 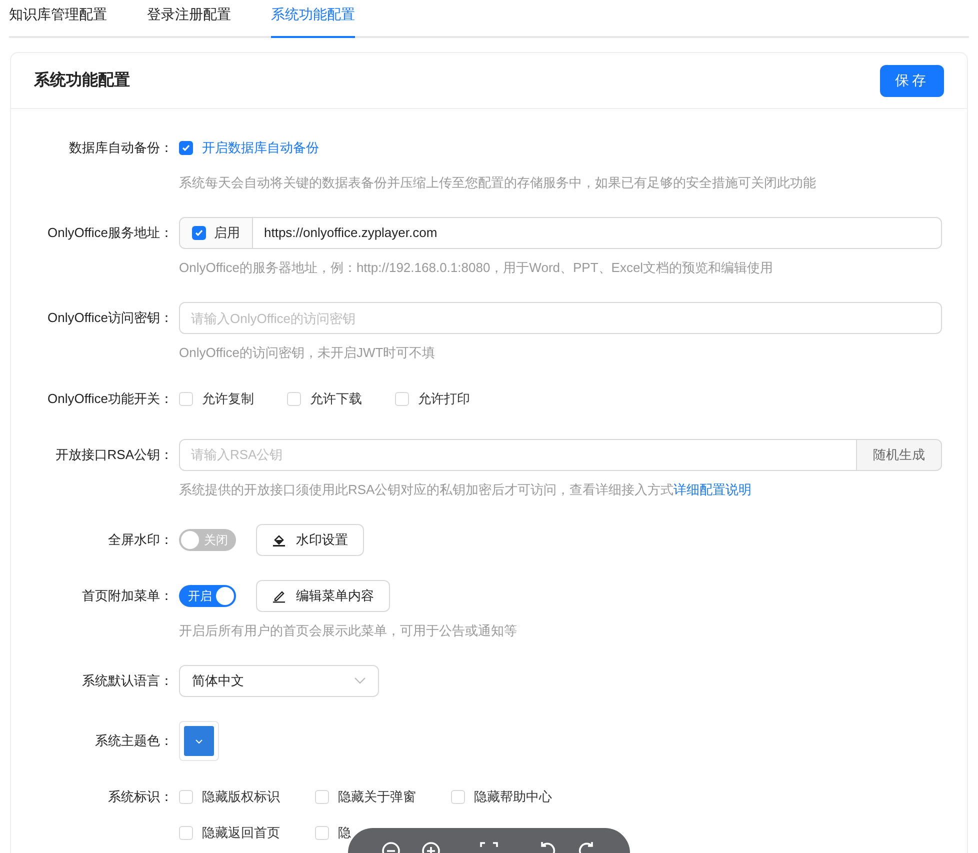 I want to click on checkbox-option: 隐藏返回首页, so click(x=229, y=833).